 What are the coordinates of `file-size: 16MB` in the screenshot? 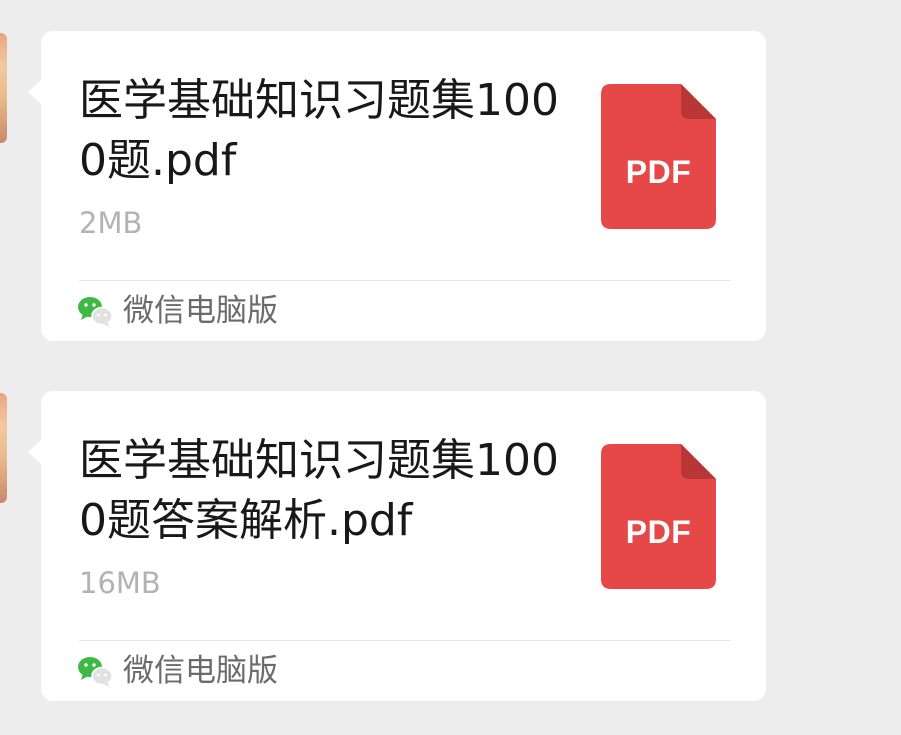 It's located at (120, 583).